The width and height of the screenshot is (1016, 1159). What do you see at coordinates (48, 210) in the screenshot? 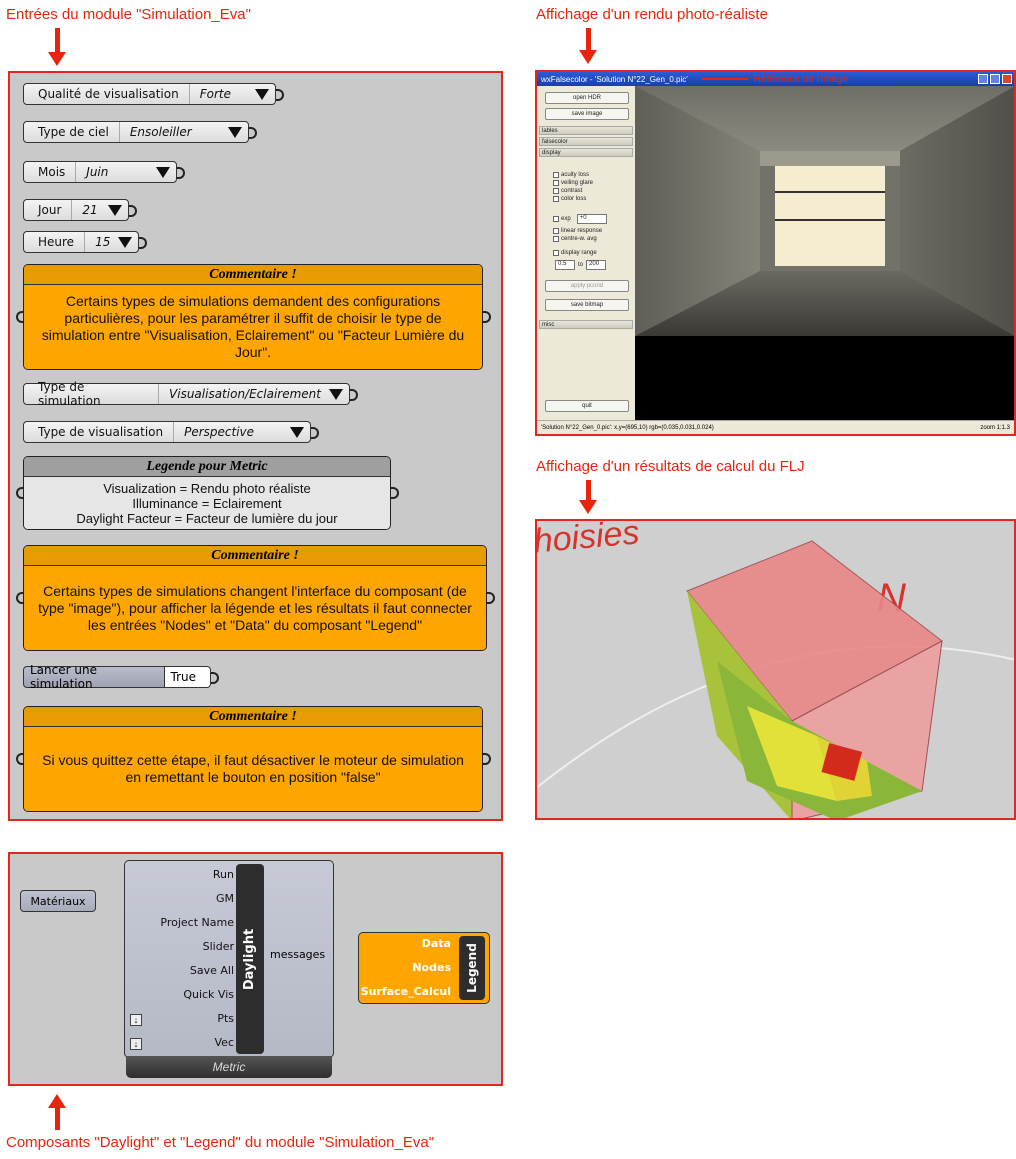
I see `day-label: Jour` at bounding box center [48, 210].